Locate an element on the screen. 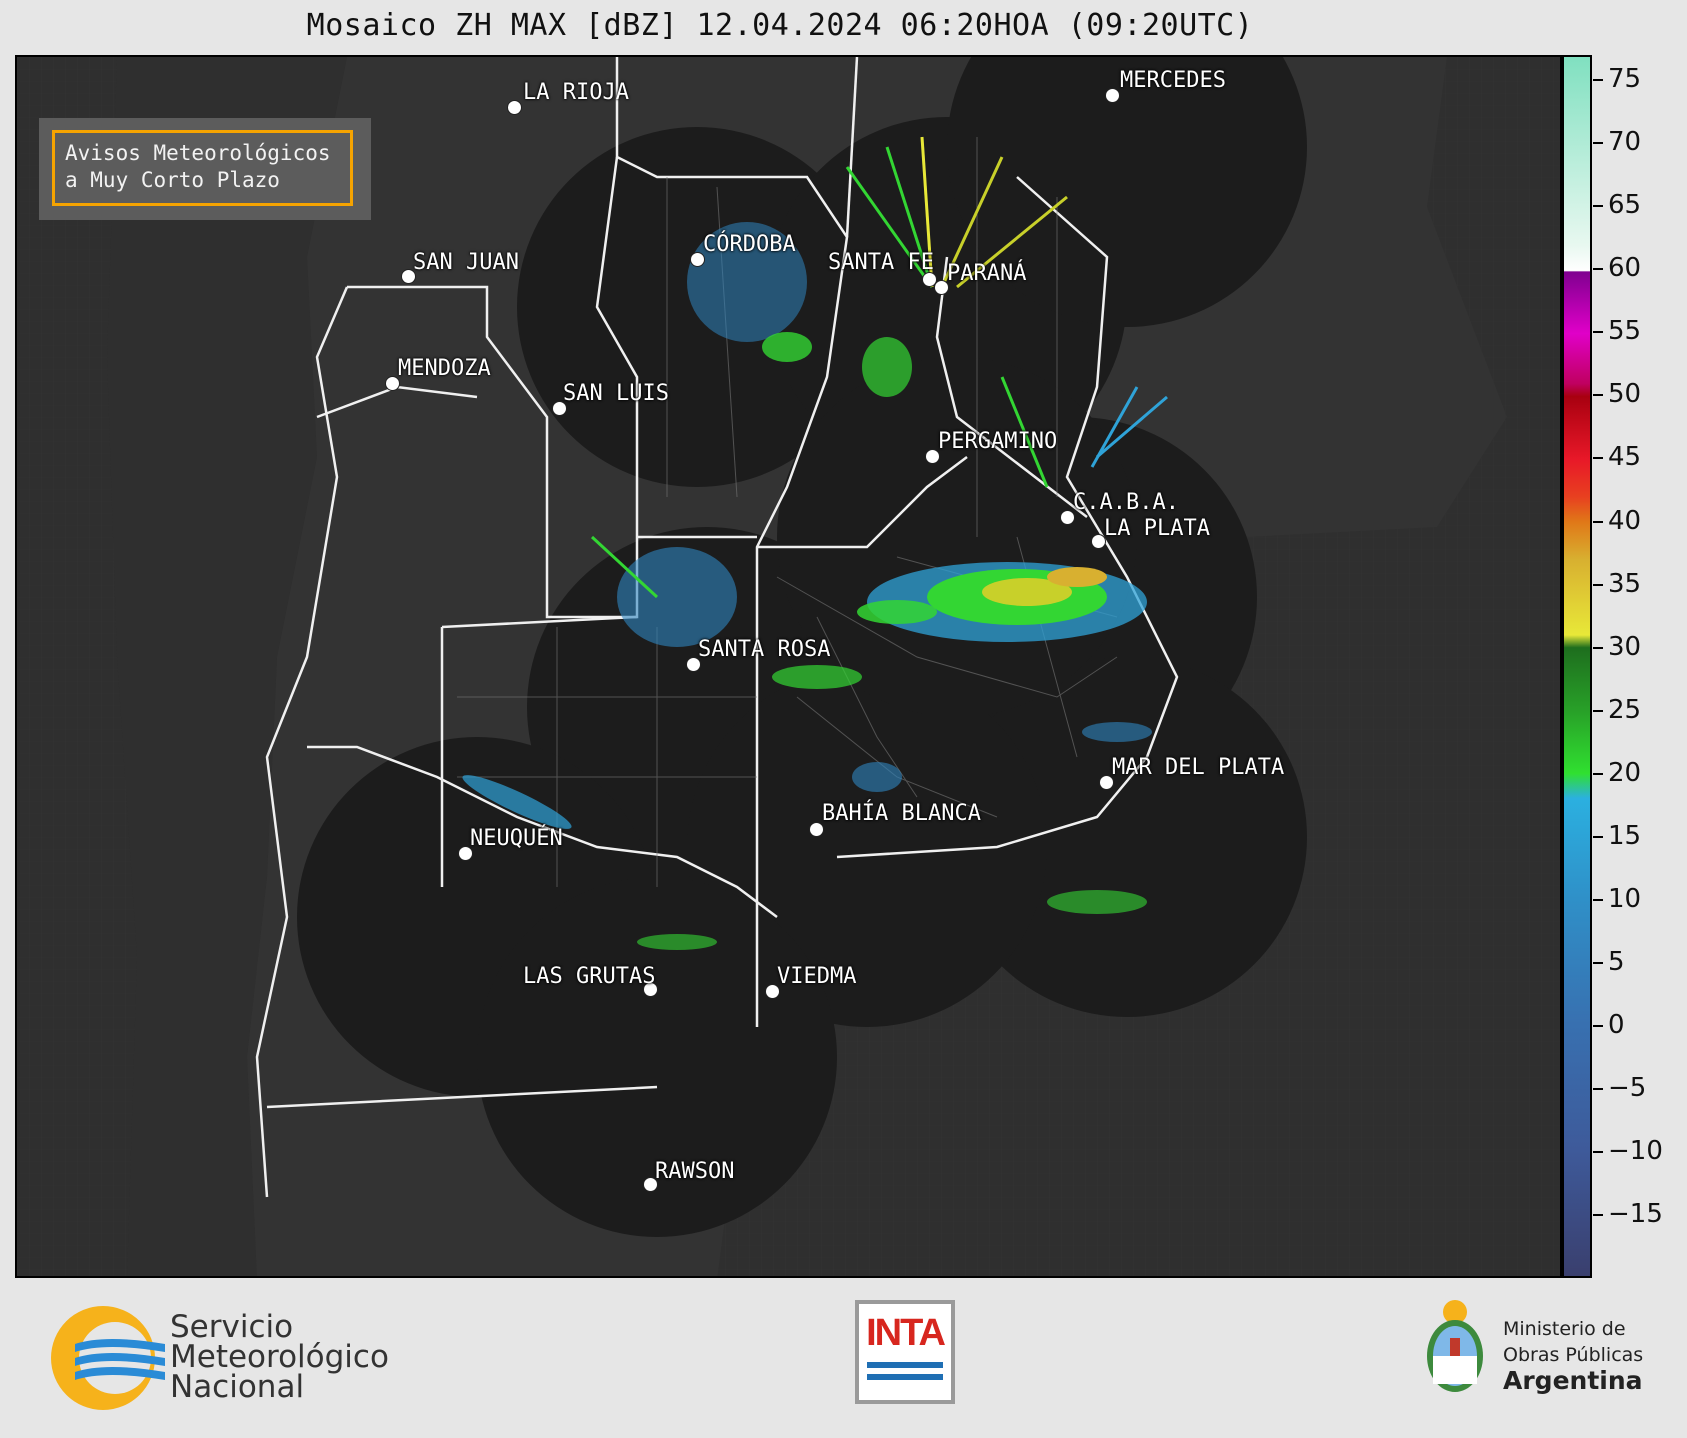  city-dot-la-rioja is located at coordinates (514, 107).